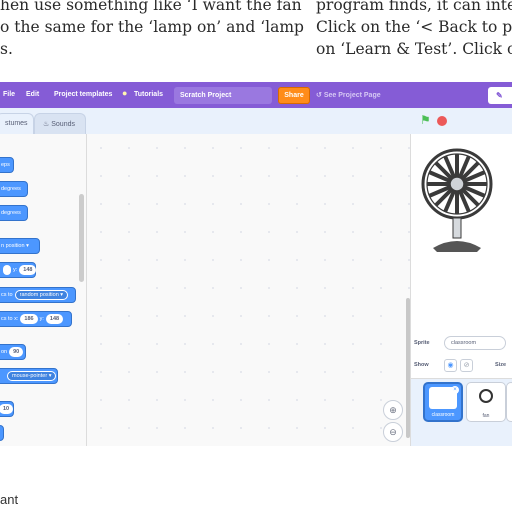 The width and height of the screenshot is (512, 512). What do you see at coordinates (17, 123) in the screenshot?
I see `tab-costumes: stumes` at bounding box center [17, 123].